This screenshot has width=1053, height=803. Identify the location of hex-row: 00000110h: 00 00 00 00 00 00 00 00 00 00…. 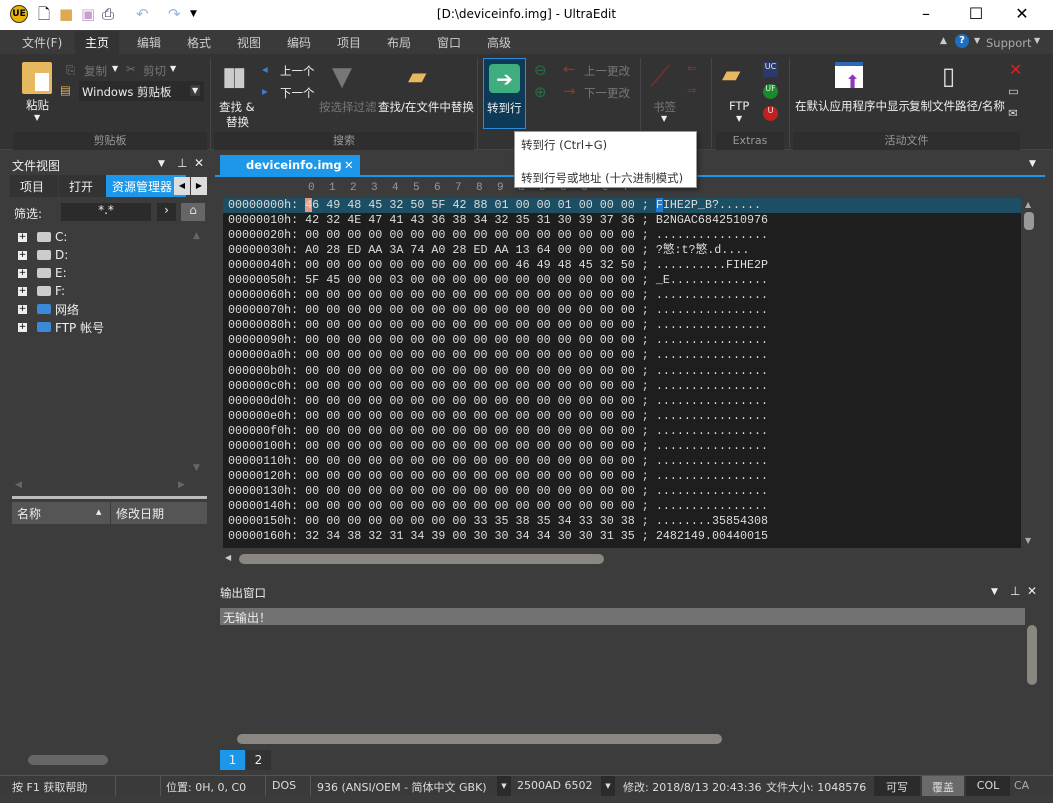
(622, 461).